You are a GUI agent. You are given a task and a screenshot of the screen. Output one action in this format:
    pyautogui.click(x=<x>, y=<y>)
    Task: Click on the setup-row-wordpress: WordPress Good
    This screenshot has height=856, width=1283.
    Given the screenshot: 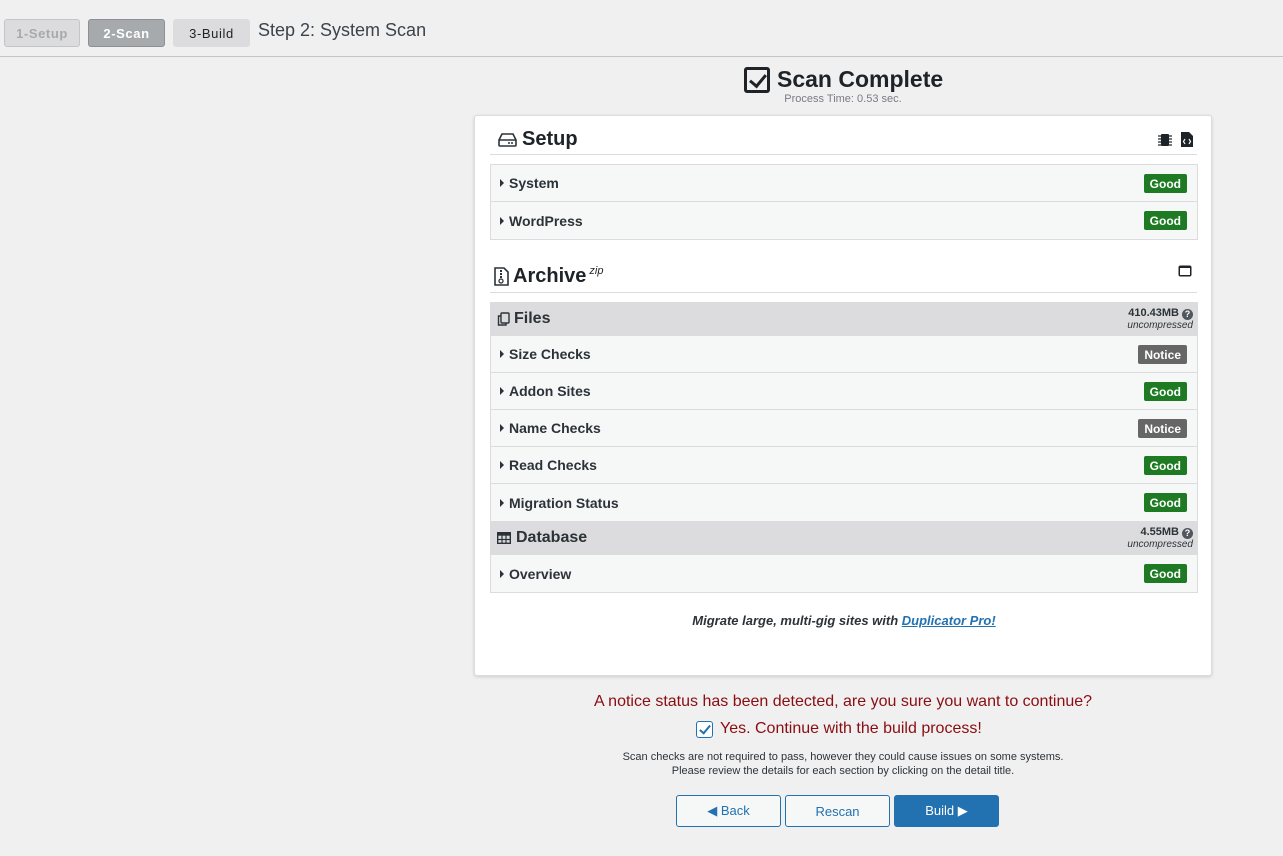 What is the action you would take?
    pyautogui.click(x=844, y=220)
    